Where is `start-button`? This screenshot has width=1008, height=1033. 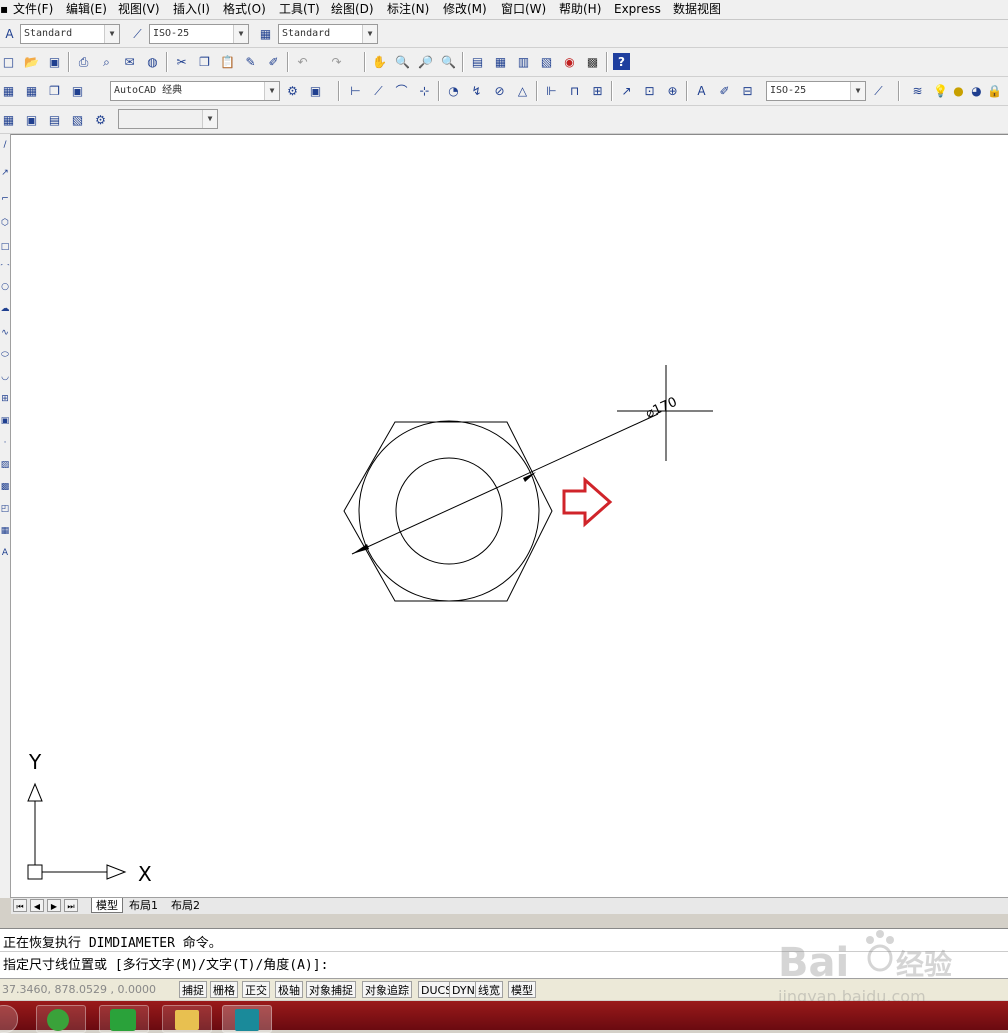
start-button is located at coordinates (9, 1019).